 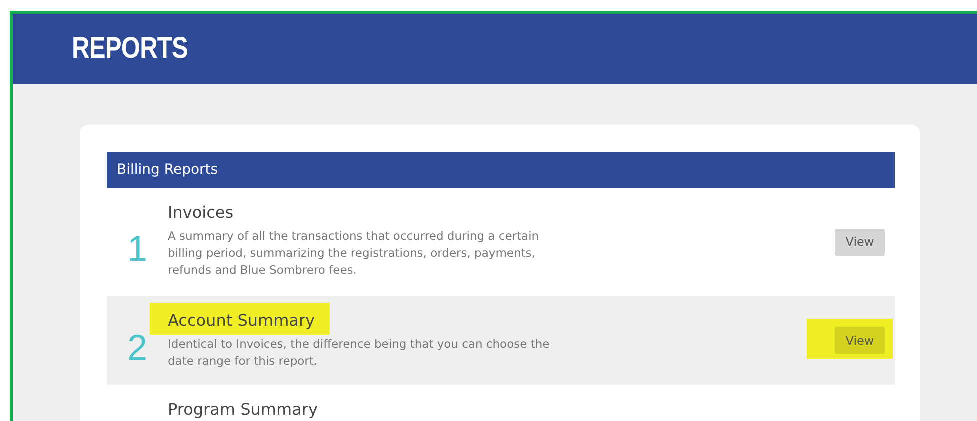 I want to click on report-title: Invoices, so click(x=201, y=212).